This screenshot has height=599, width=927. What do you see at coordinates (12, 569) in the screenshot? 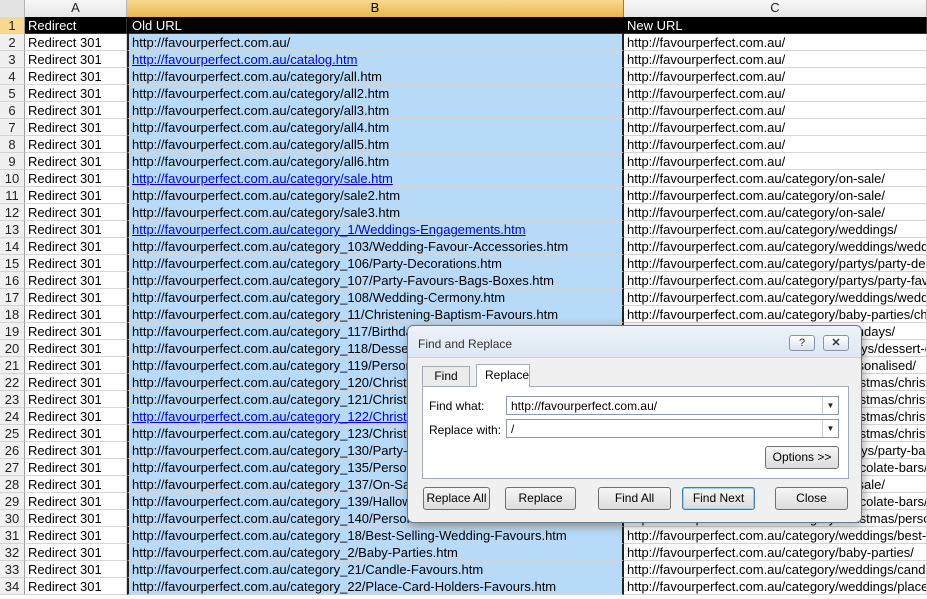
I see `row-number: 33` at bounding box center [12, 569].